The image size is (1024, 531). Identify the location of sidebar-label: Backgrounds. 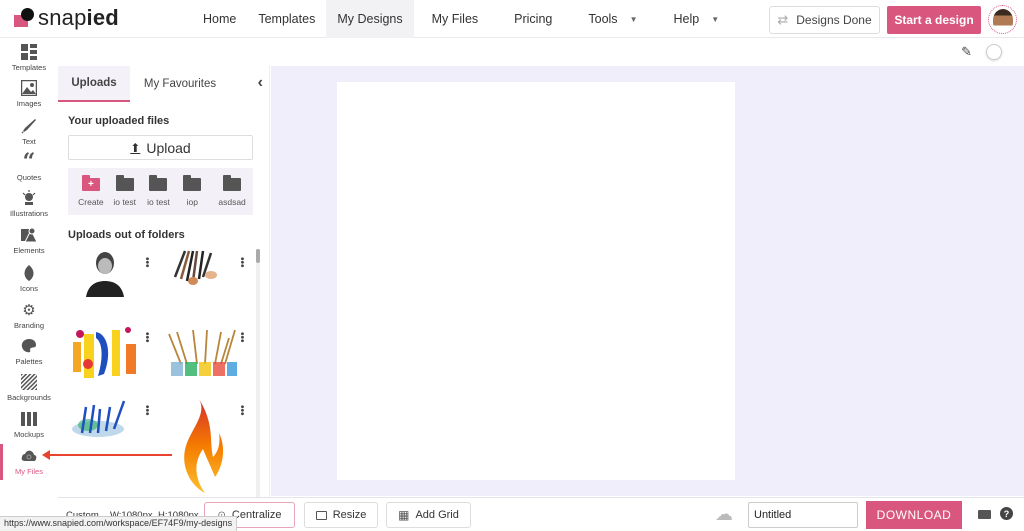
(29, 397).